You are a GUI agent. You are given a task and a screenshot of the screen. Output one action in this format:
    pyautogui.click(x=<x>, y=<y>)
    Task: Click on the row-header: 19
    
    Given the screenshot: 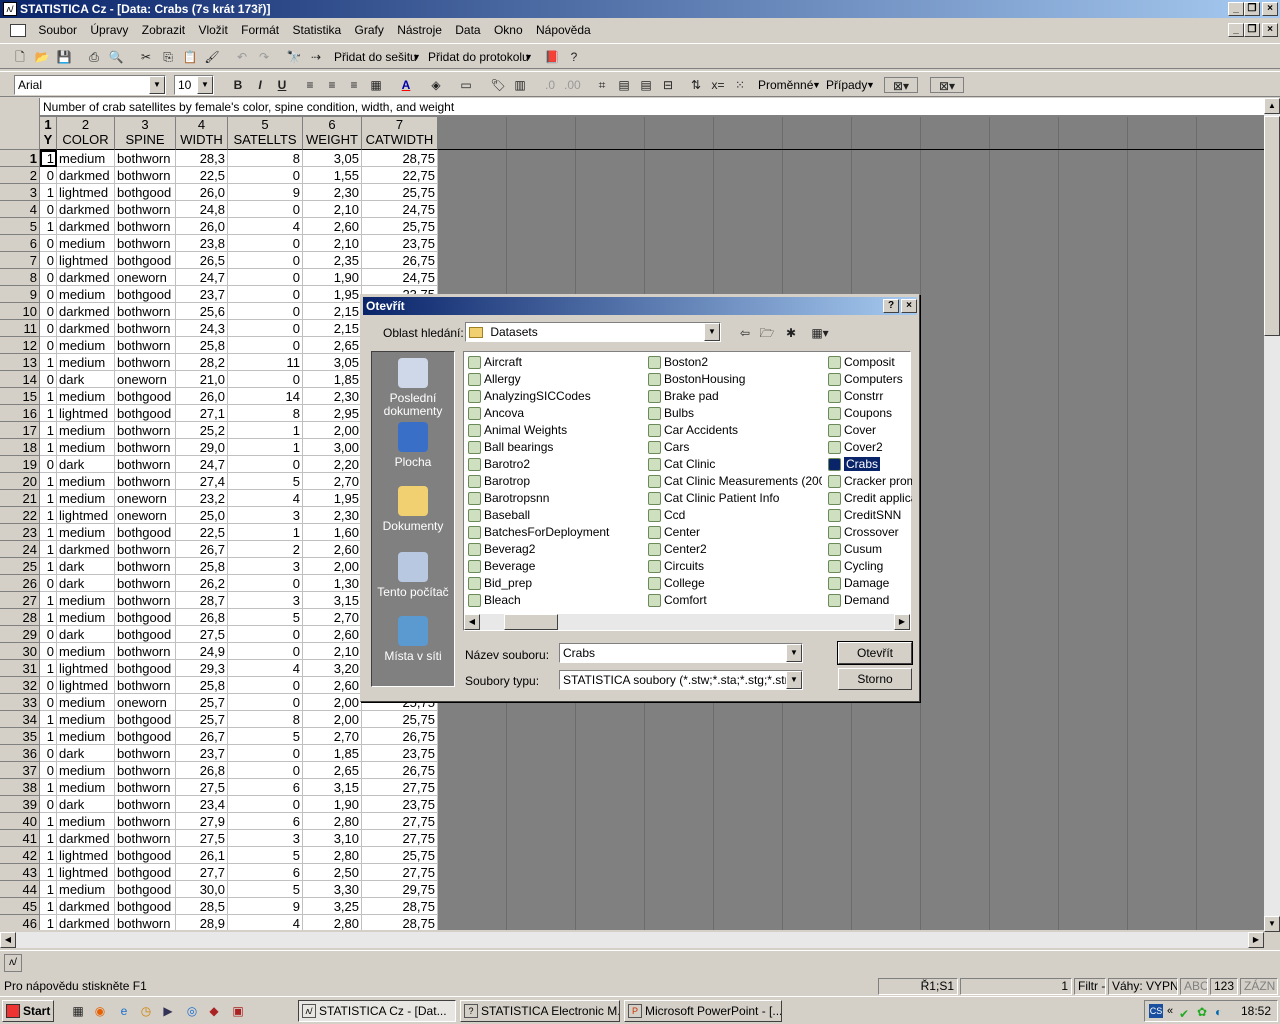 What is the action you would take?
    pyautogui.click(x=20, y=464)
    